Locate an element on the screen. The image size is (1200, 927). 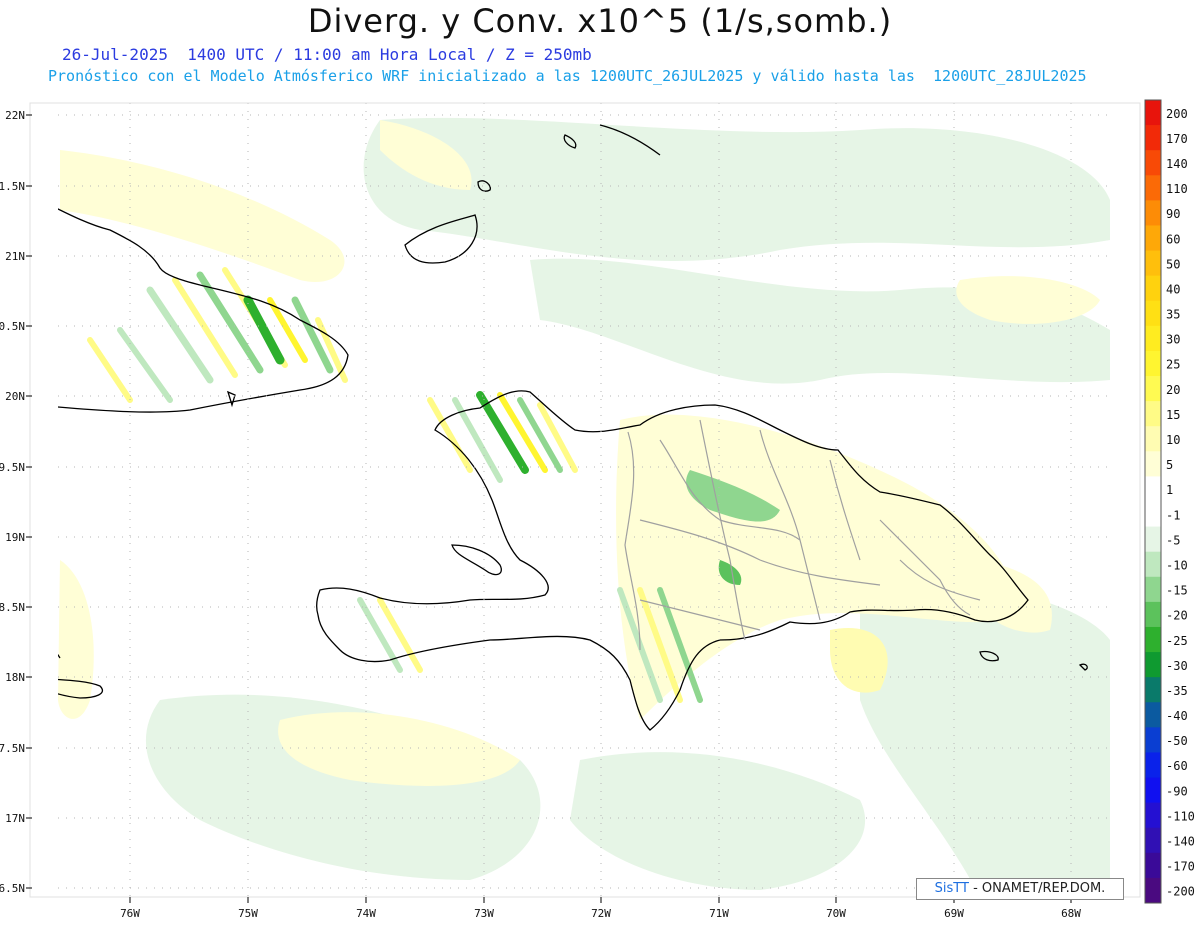
lon-label: 72W is located at coordinates (601, 913).